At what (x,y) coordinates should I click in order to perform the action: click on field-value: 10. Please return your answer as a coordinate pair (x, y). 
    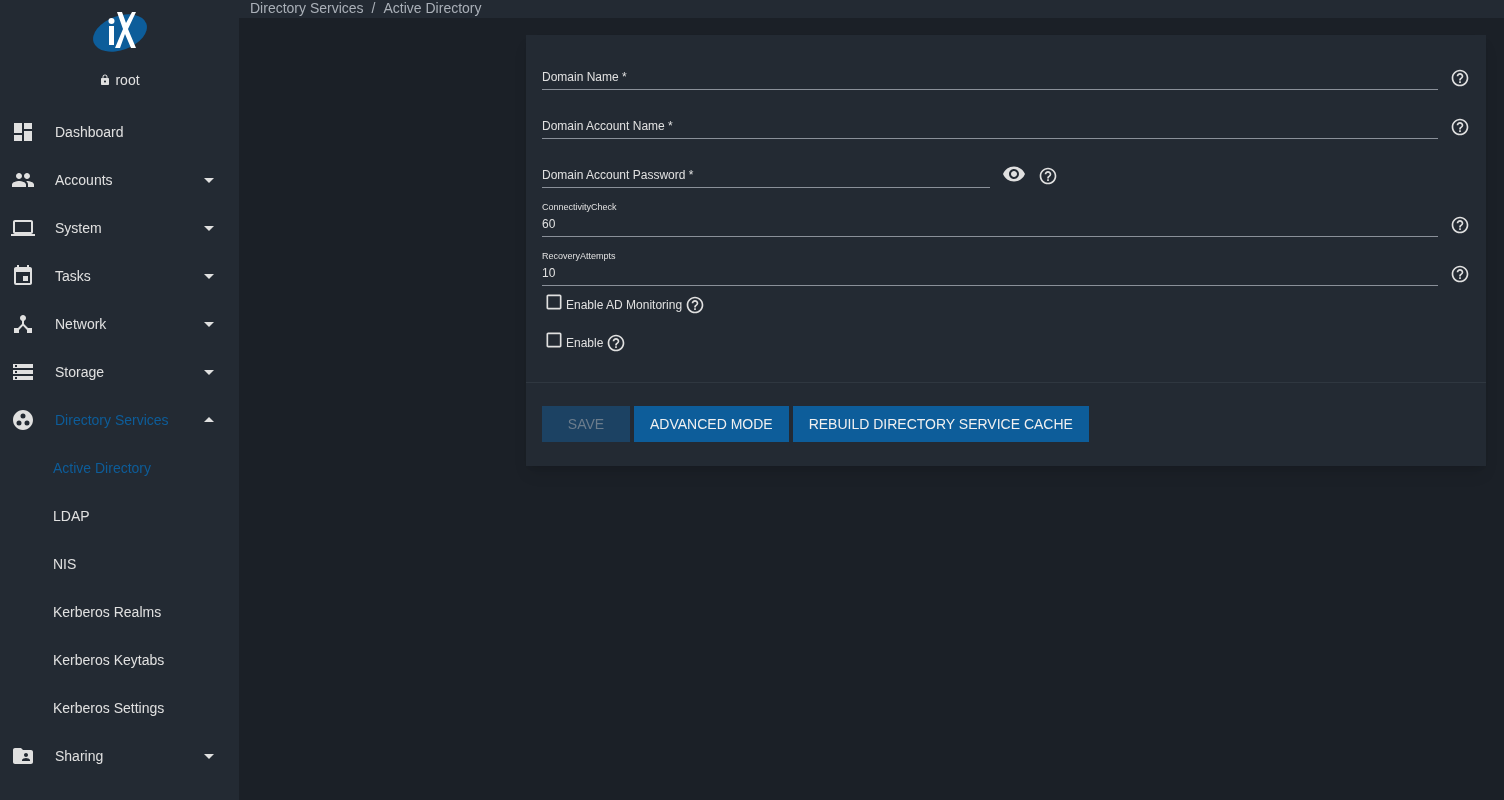
    Looking at the image, I should click on (549, 273).